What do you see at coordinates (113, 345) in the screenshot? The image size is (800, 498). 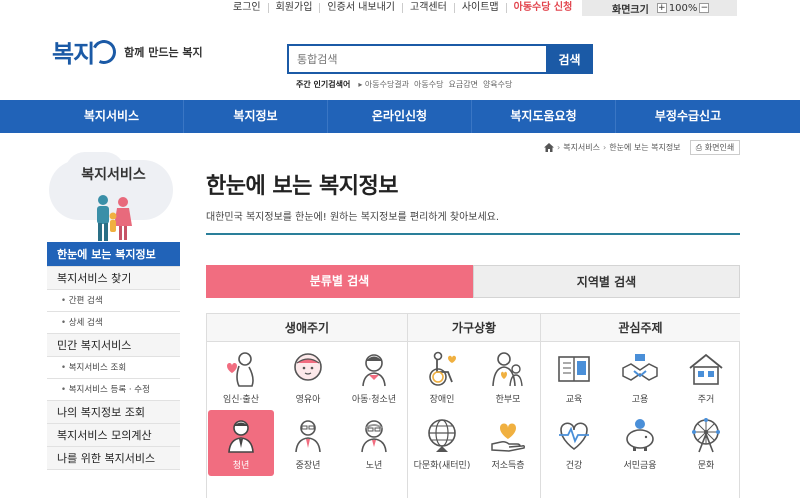 I see `sidebar-item-private-service: 민간 복지서비스` at bounding box center [113, 345].